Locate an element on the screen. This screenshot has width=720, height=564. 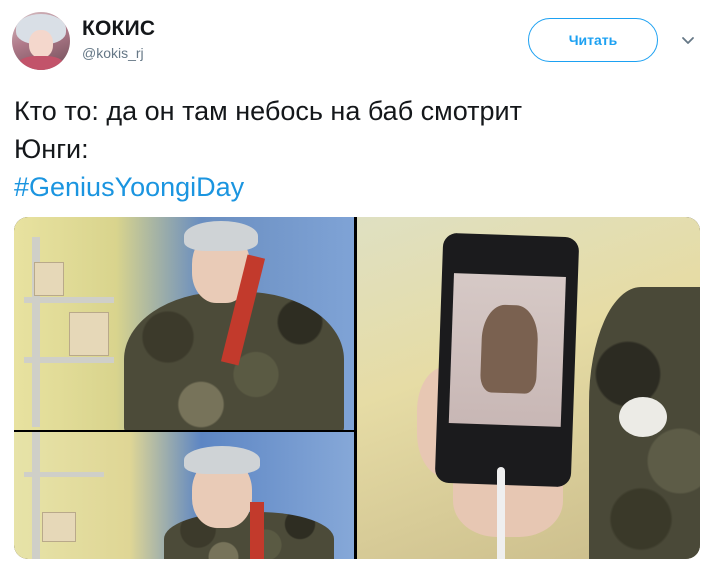
tweet-text-line-2: Юнги: is located at coordinates (51, 149).